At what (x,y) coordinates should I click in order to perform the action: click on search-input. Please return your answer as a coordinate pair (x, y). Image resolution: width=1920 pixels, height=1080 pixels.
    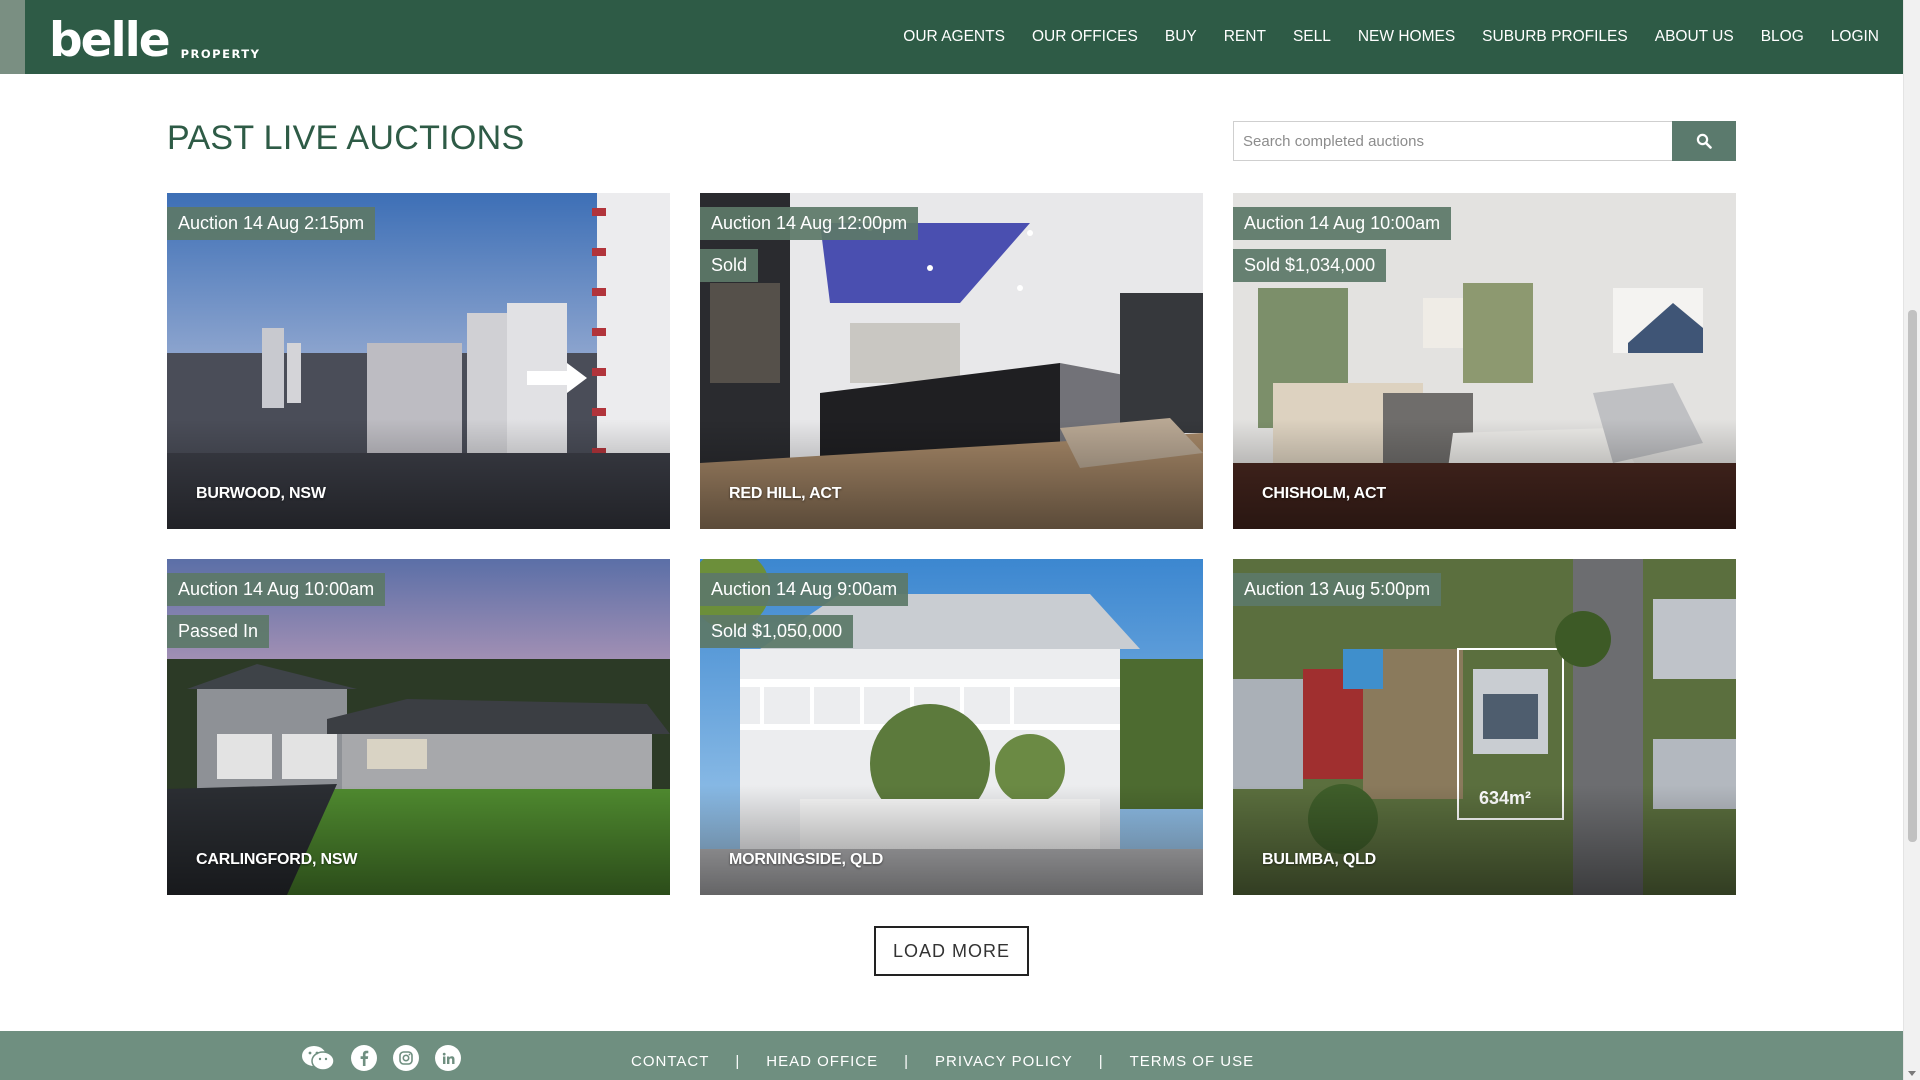
    Looking at the image, I should click on (1452, 141).